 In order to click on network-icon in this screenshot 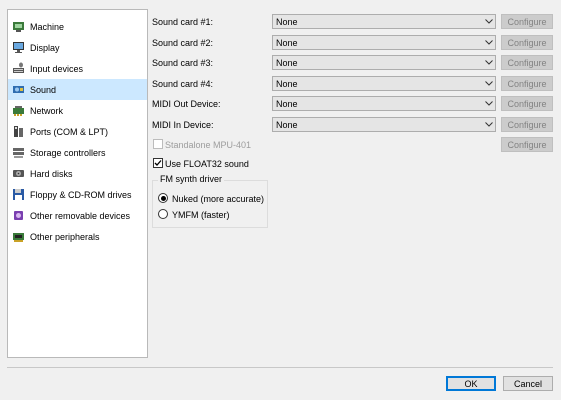, I will do `click(18, 110)`.